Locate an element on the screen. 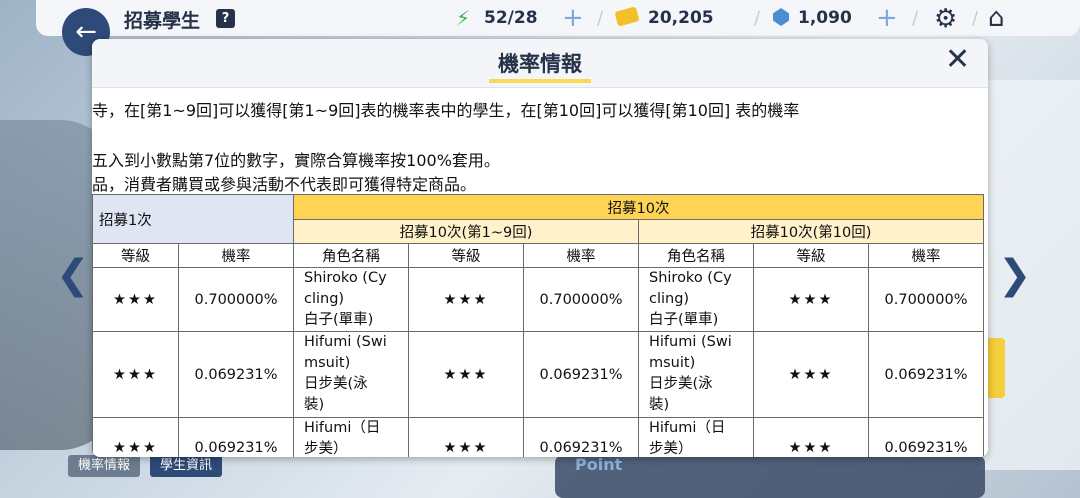 This screenshot has height=498, width=1080. gem-counter: 1,090 is located at coordinates (825, 18).